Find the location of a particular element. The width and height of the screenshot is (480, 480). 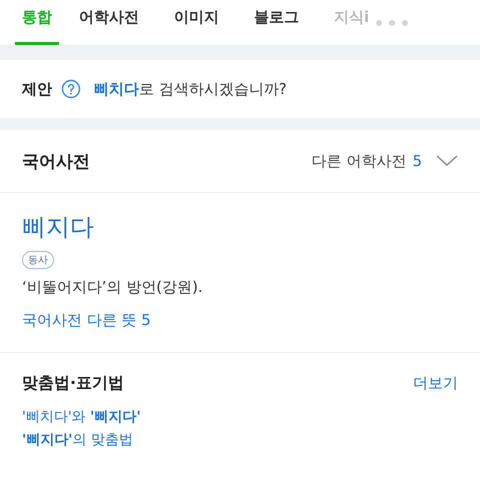

section-title: 맞춤법·표기법 is located at coordinates (73, 383).